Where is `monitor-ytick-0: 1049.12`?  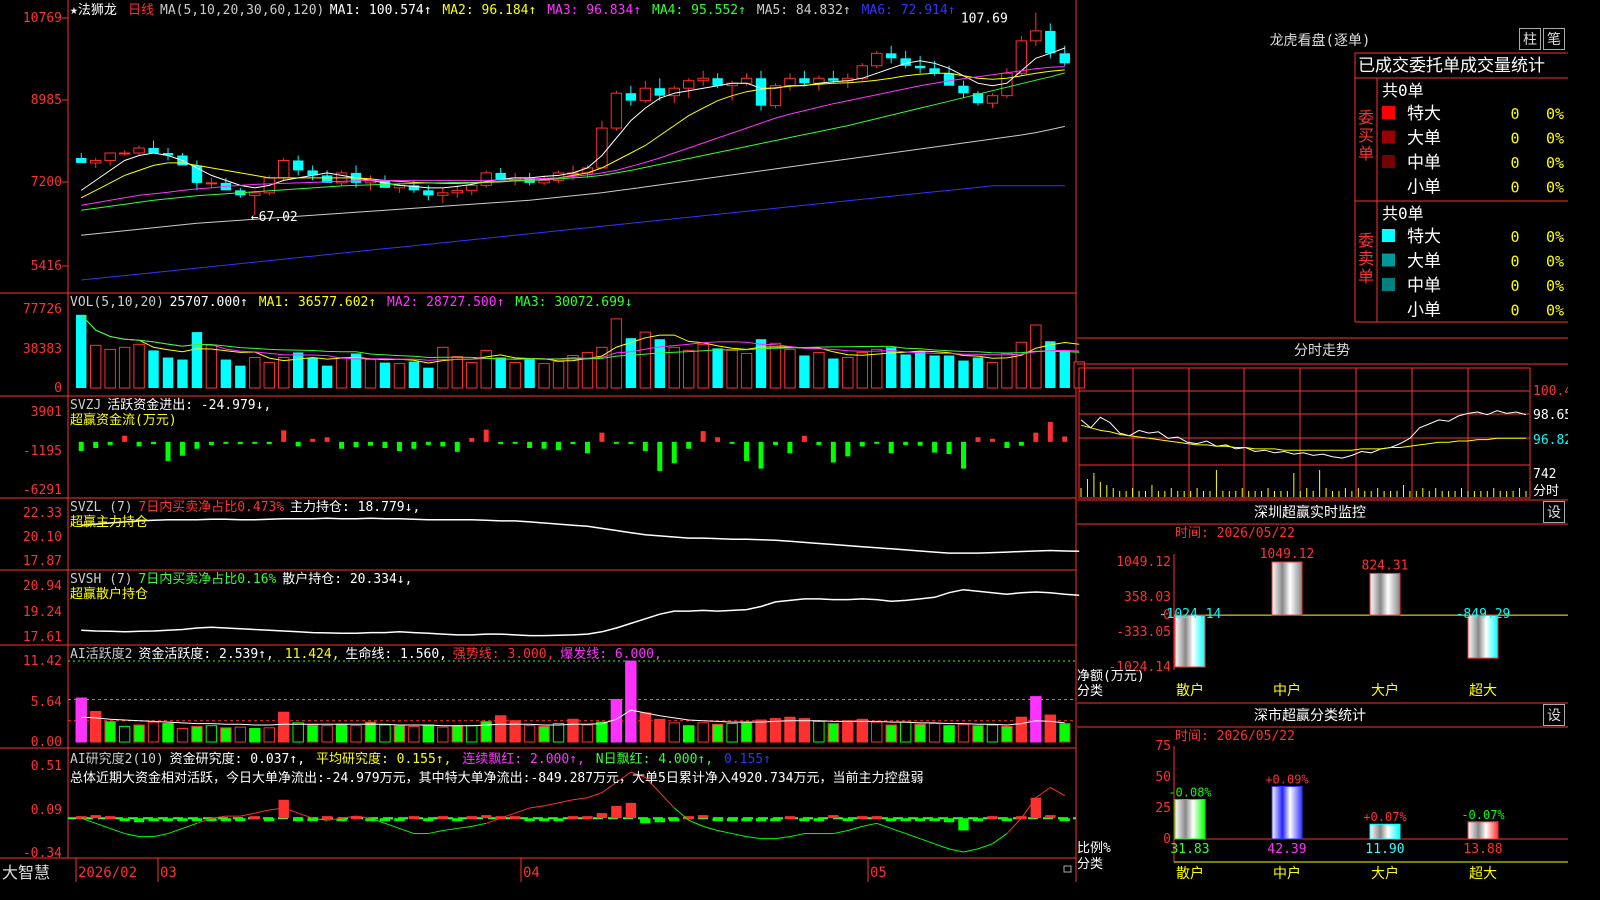
monitor-ytick-0: 1049.12 is located at coordinates (1143, 562).